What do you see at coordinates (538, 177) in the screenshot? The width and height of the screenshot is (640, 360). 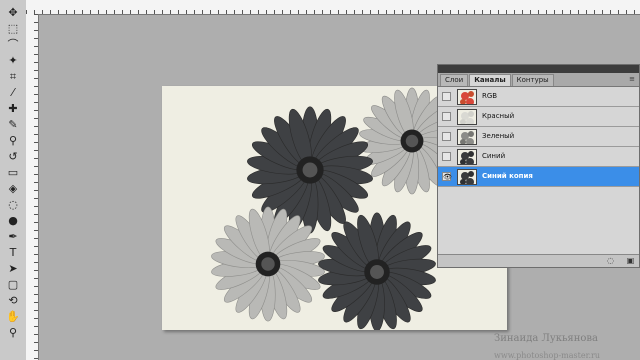 I see `channel-blue-copy: 👁 Синий копия` at bounding box center [538, 177].